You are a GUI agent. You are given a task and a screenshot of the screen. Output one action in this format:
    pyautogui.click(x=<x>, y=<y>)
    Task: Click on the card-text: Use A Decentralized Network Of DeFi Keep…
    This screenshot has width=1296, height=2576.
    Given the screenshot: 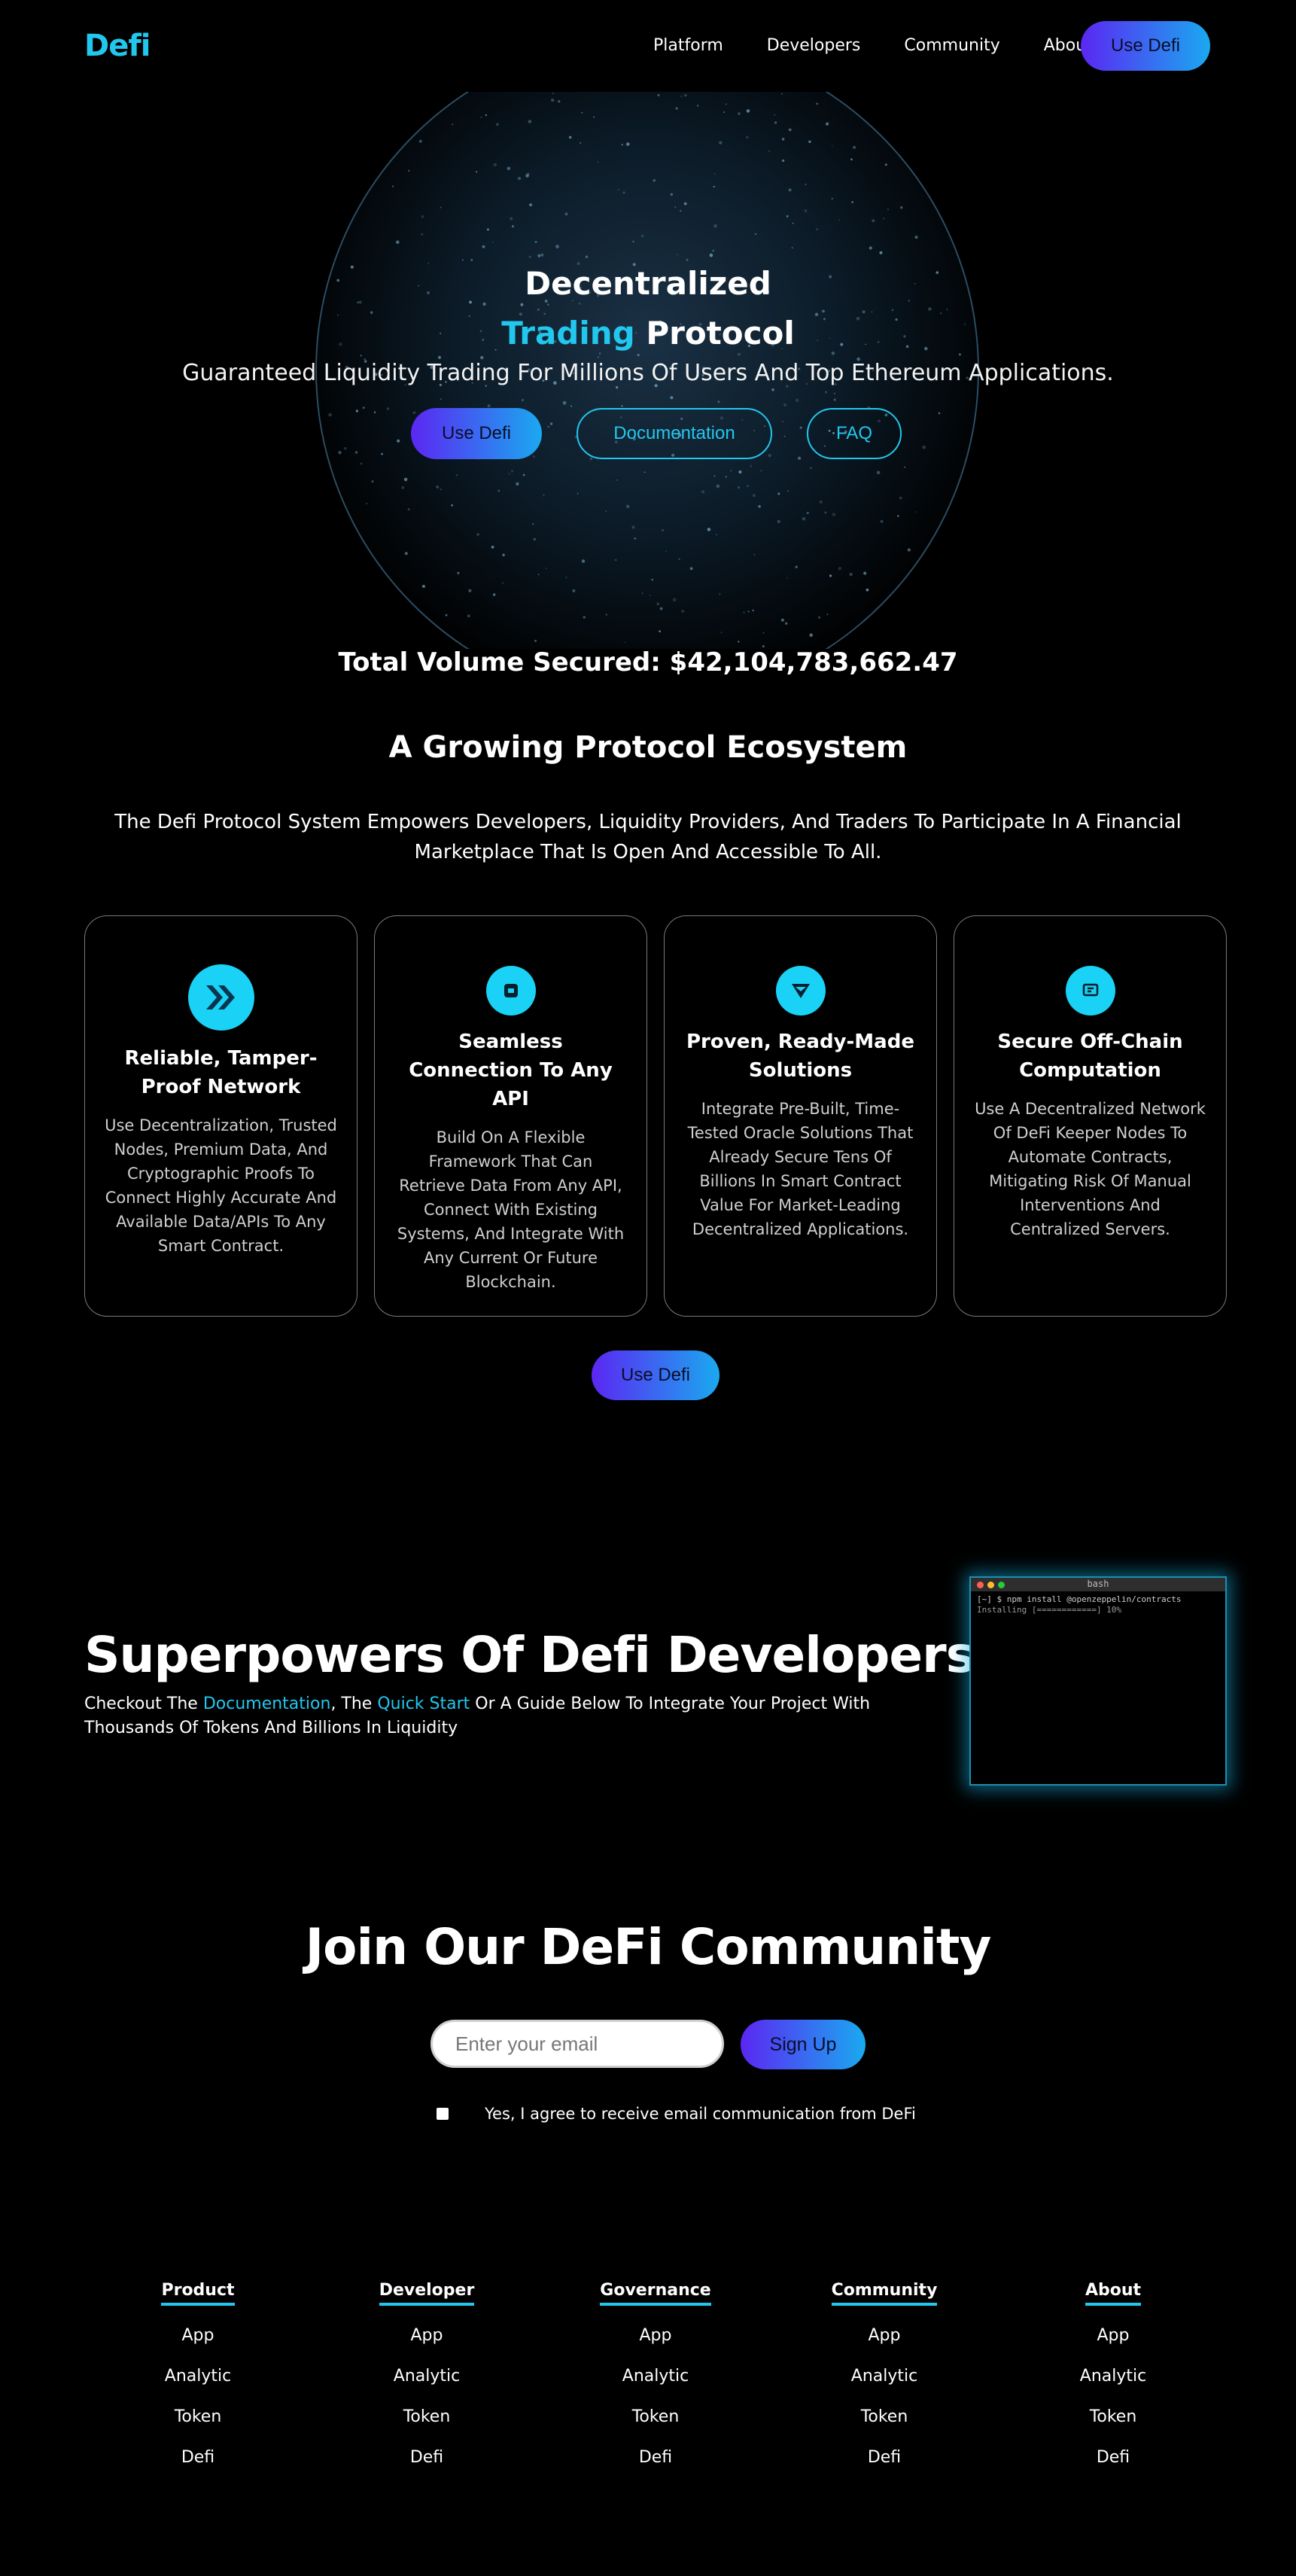 What is the action you would take?
    pyautogui.click(x=1090, y=1169)
    